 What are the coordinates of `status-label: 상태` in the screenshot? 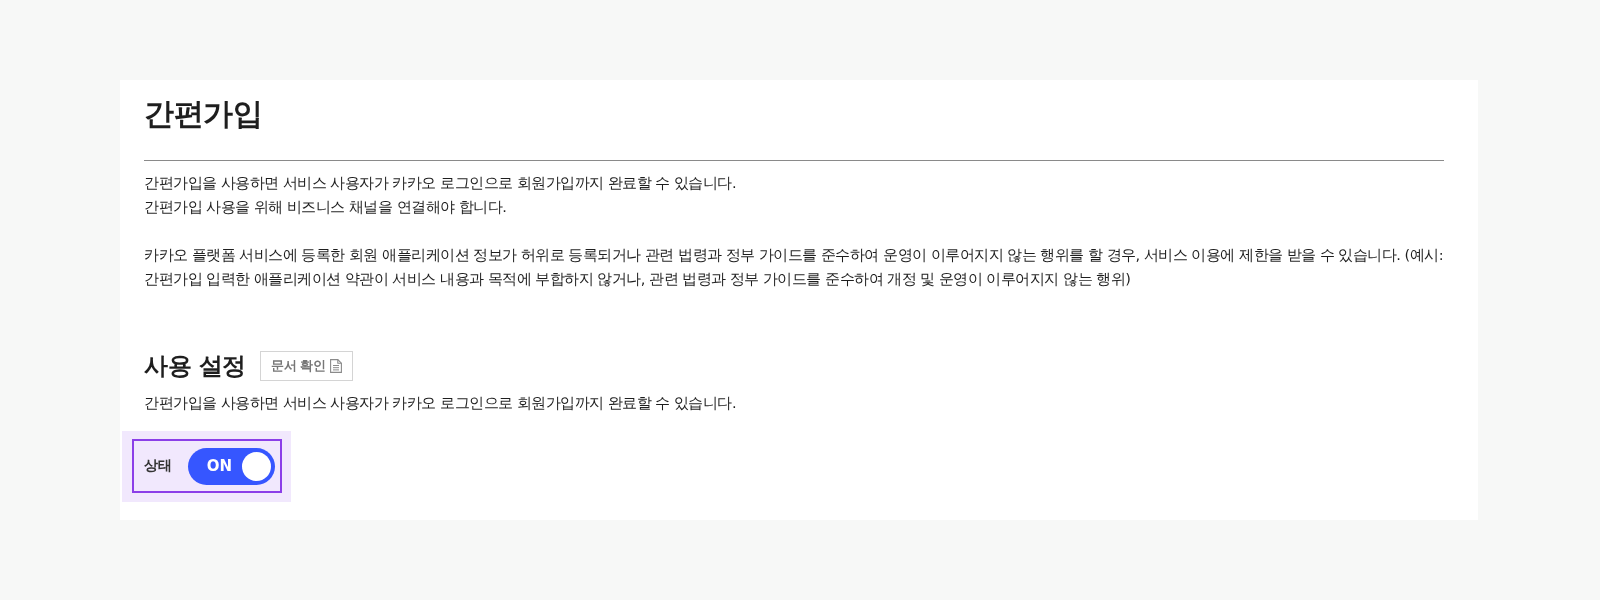 It's located at (158, 466).